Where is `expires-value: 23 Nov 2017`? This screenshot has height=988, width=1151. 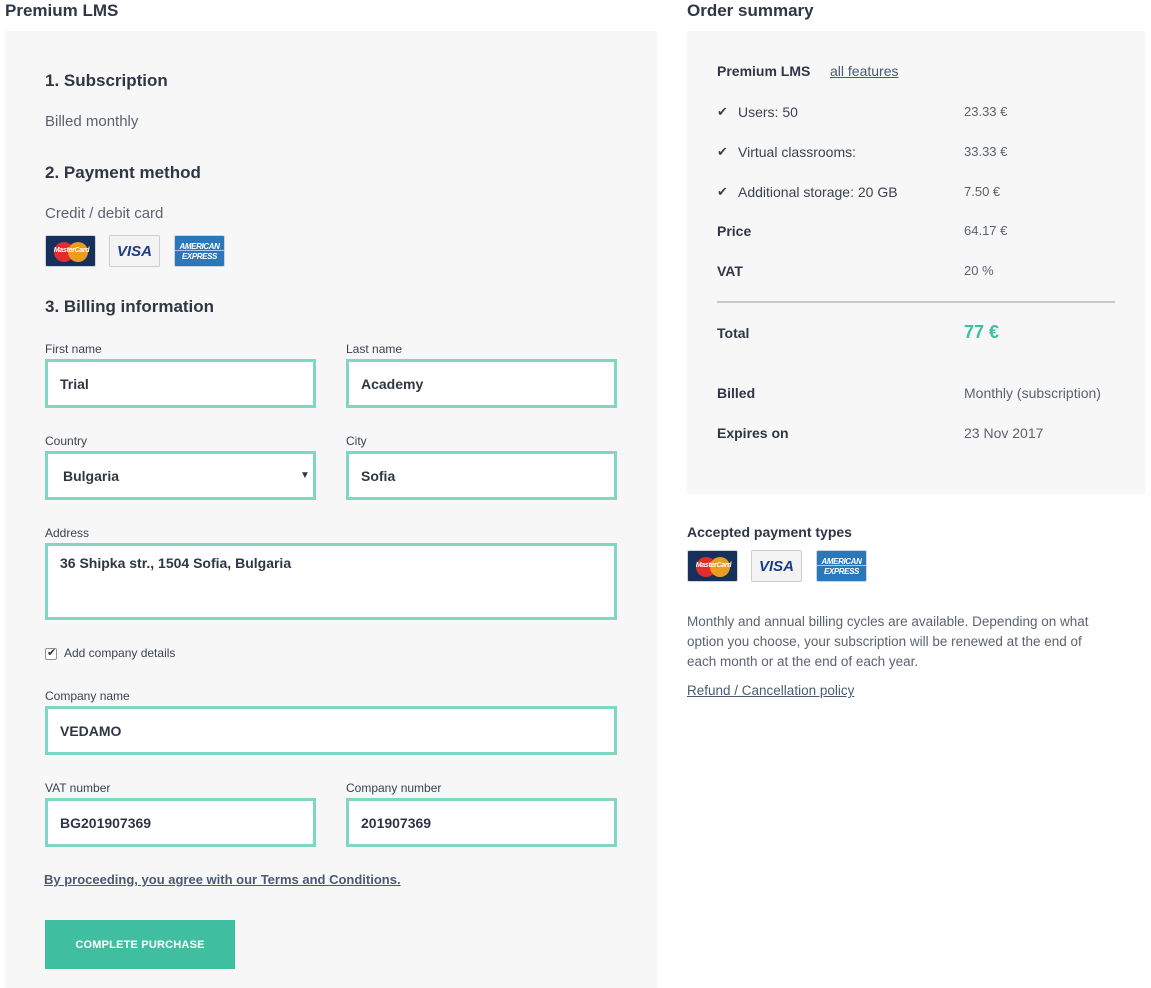
expires-value: 23 Nov 2017 is located at coordinates (1004, 433).